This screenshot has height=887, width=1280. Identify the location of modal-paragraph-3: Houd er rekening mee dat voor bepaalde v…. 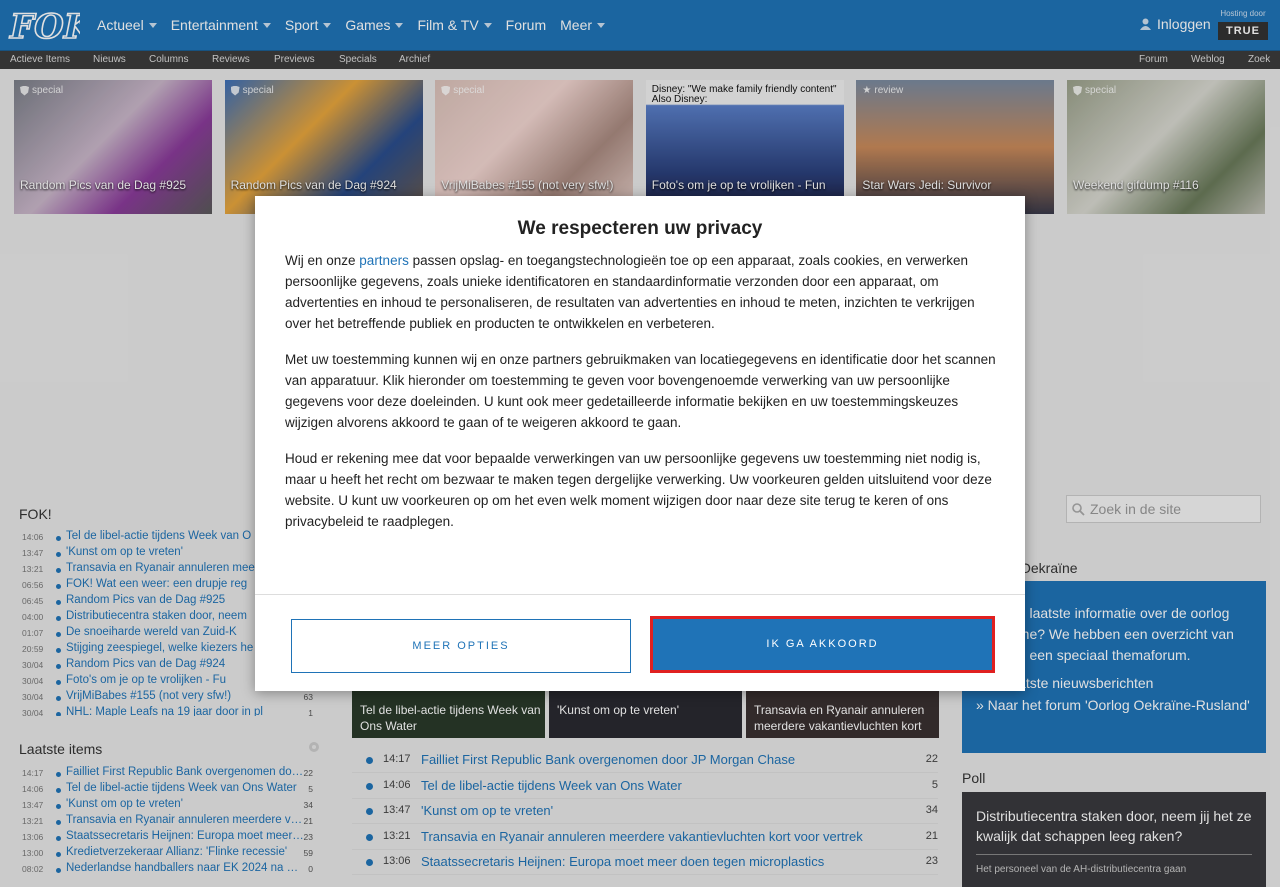
(638, 490).